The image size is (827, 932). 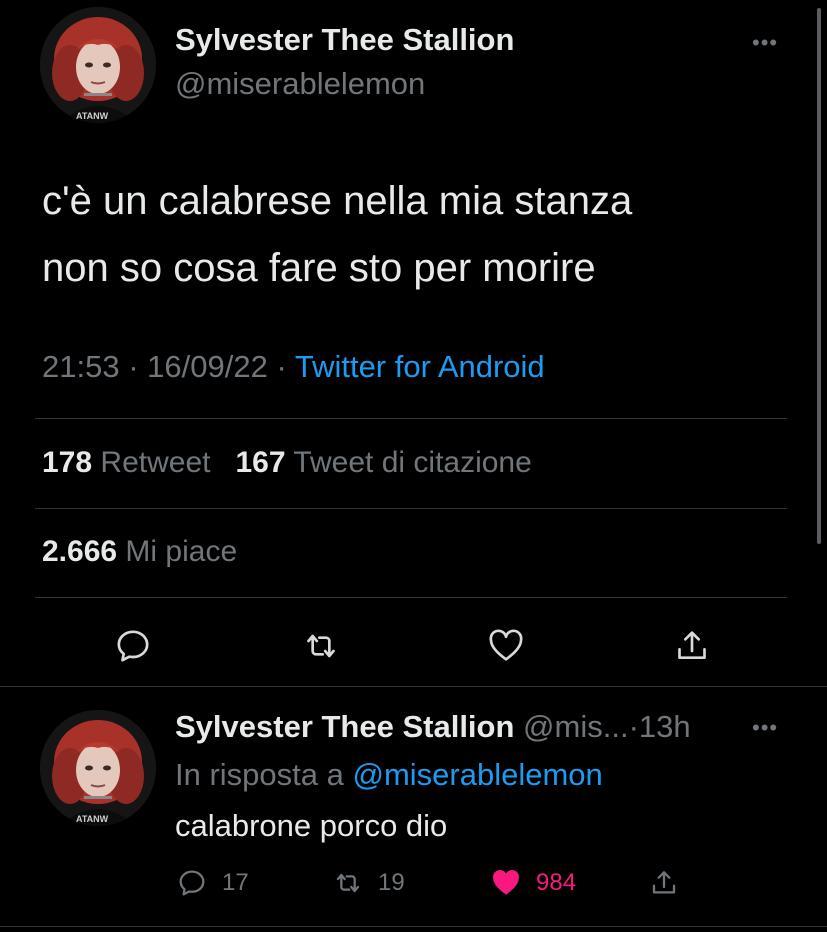 I want to click on replying-to-handle-link: @miserablelemon, so click(x=478, y=774).